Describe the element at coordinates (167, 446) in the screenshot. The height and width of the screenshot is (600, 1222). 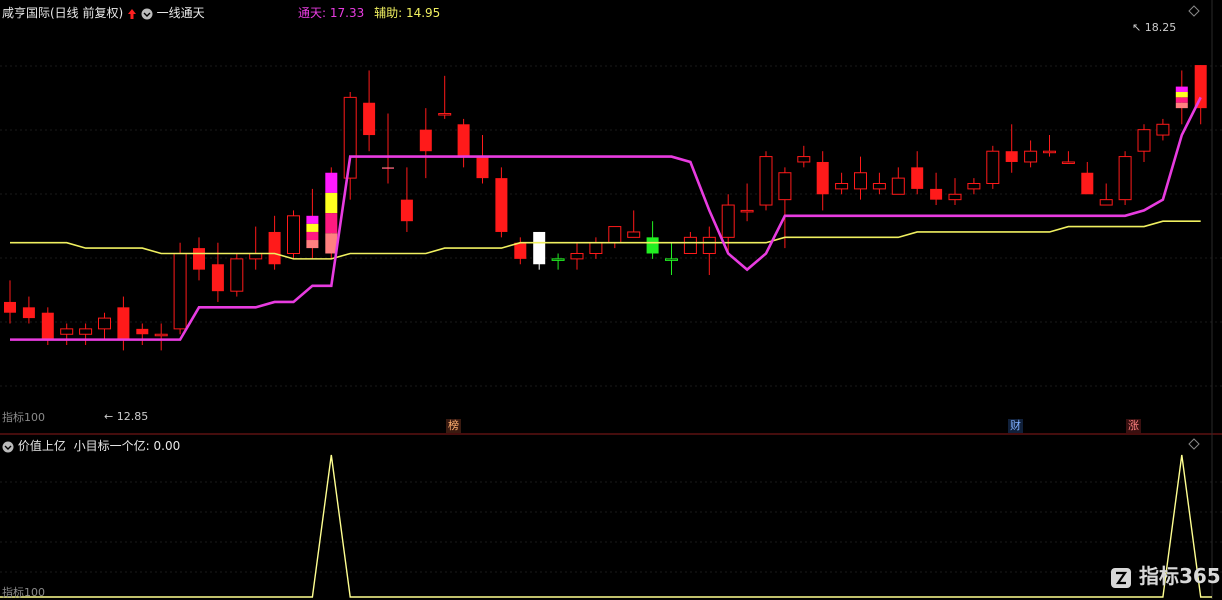
I see `subpanel-value: 0.00` at that location.